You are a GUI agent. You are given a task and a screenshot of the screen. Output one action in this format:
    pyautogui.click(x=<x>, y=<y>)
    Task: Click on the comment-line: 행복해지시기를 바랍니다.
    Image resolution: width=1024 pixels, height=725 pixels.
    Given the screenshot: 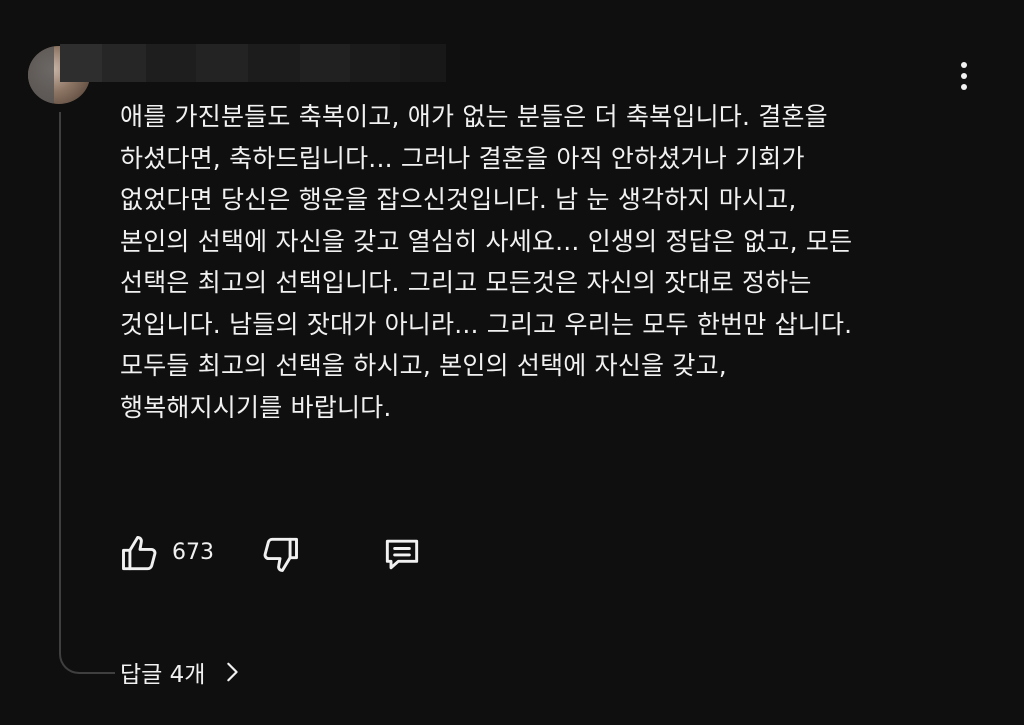 What is the action you would take?
    pyautogui.click(x=256, y=407)
    